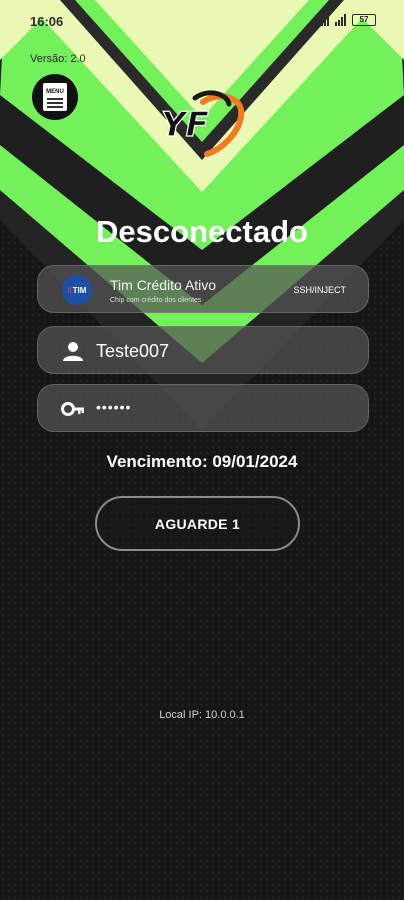 The width and height of the screenshot is (404, 900). What do you see at coordinates (202, 461) in the screenshot?
I see `expiry-label: Vencimento: 09/01/2024` at bounding box center [202, 461].